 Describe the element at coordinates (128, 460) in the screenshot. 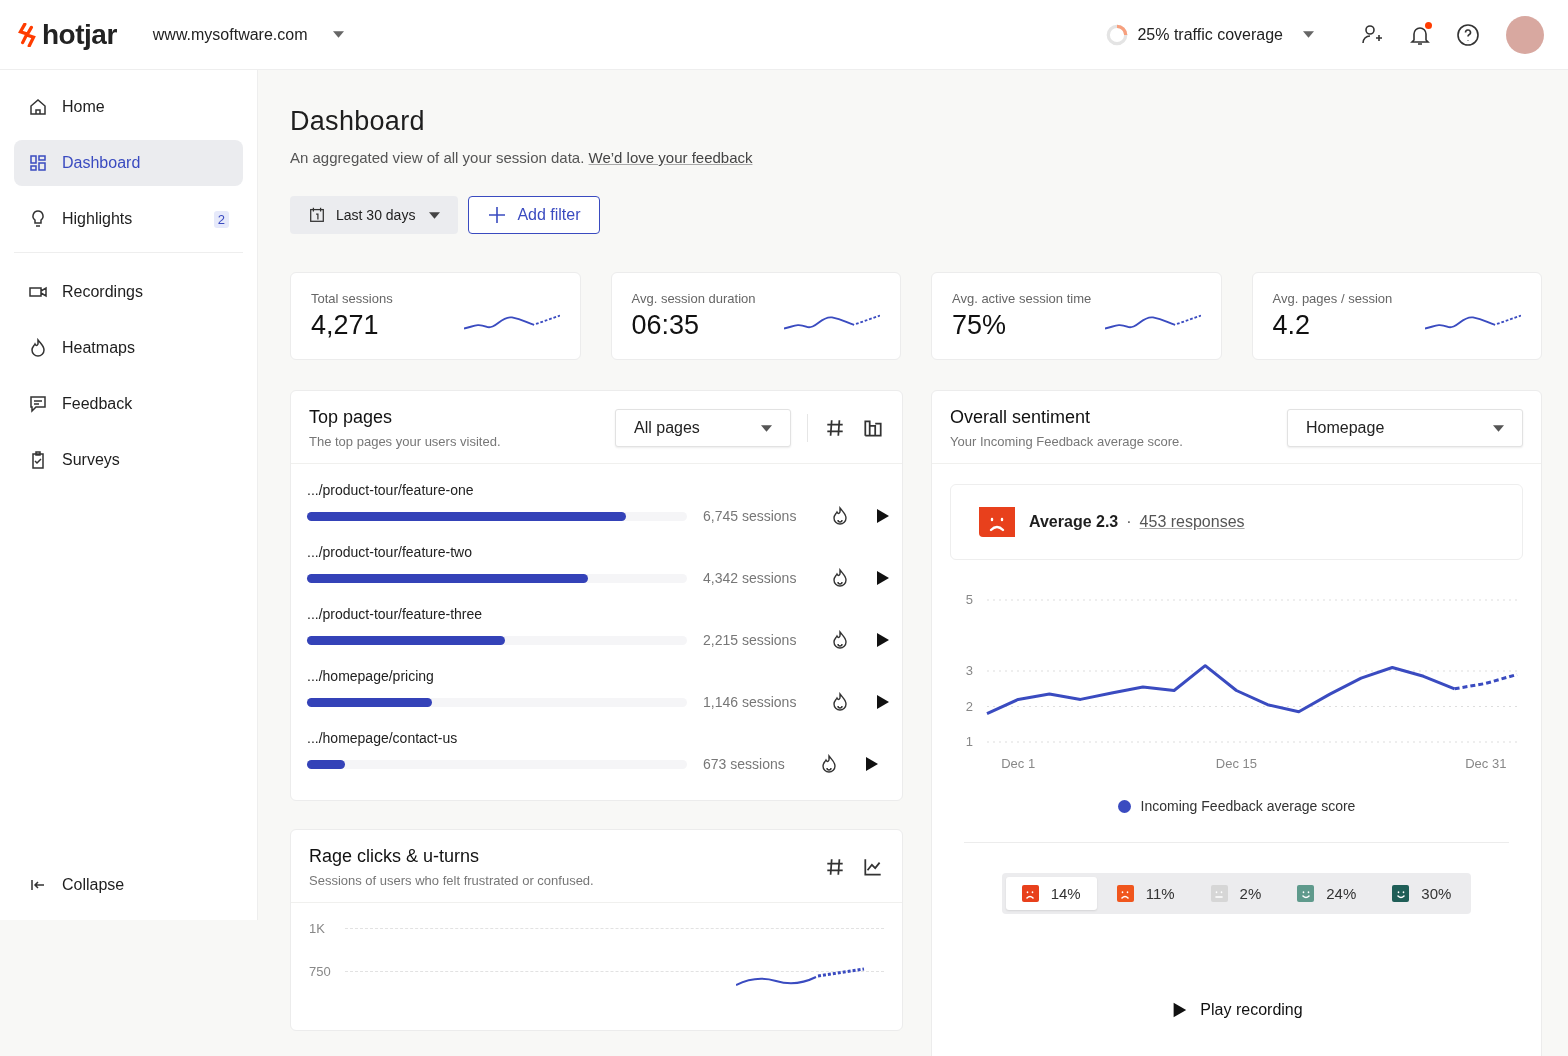

I see `sidebar-item: Surveys` at that location.